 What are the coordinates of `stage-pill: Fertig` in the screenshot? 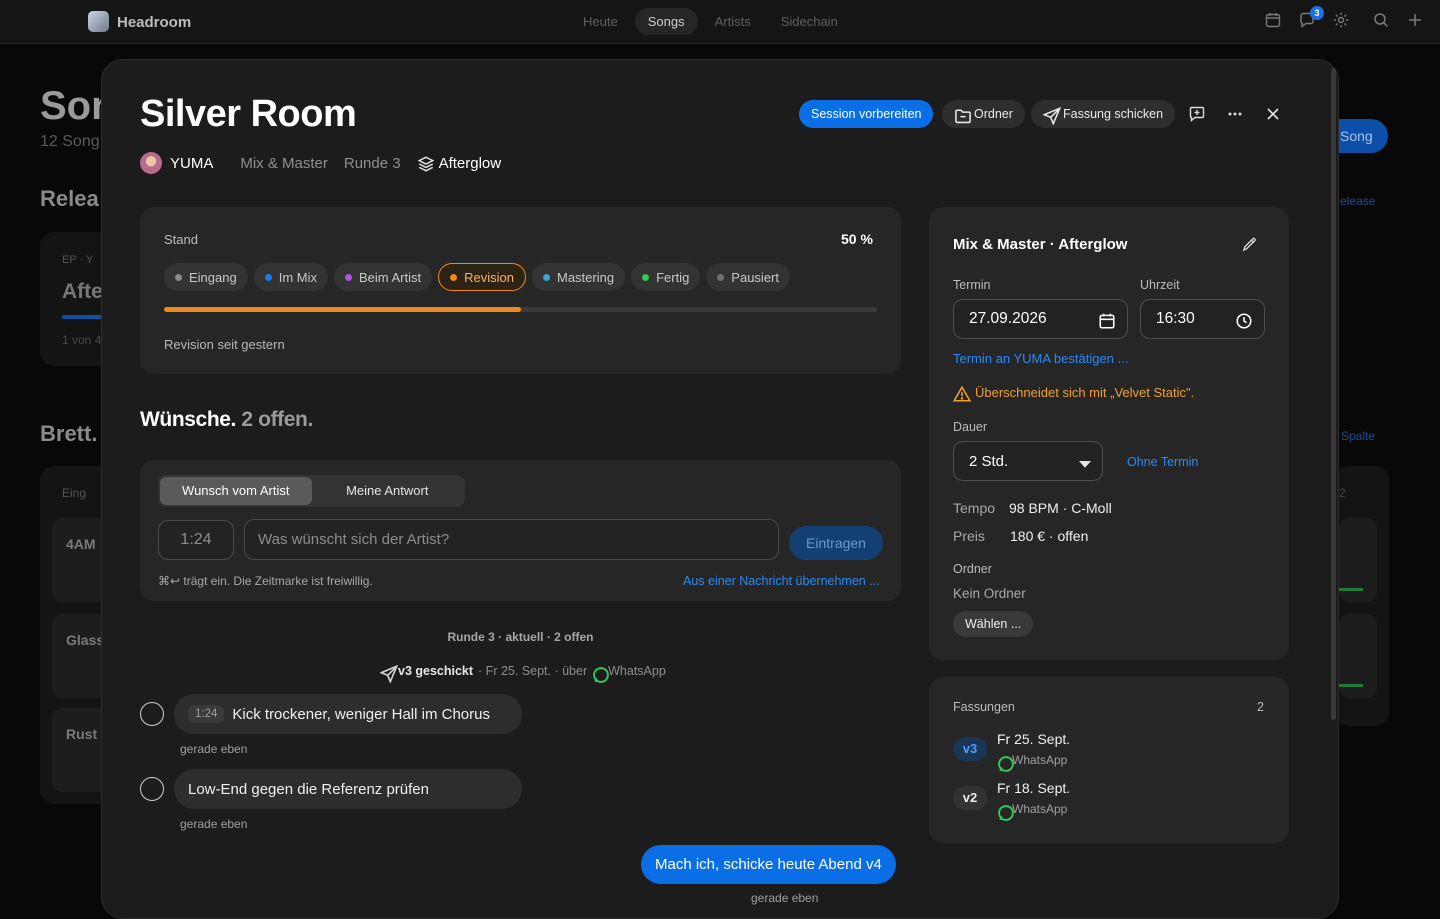 It's located at (666, 277).